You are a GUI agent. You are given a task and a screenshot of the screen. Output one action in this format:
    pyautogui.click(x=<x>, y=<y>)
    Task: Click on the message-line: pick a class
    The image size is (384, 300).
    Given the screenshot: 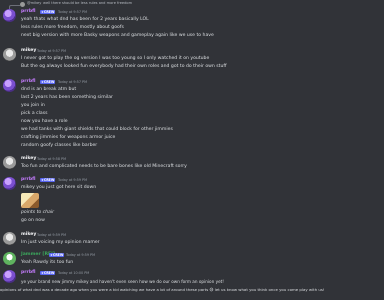 What is the action you would take?
    pyautogui.click(x=34, y=113)
    